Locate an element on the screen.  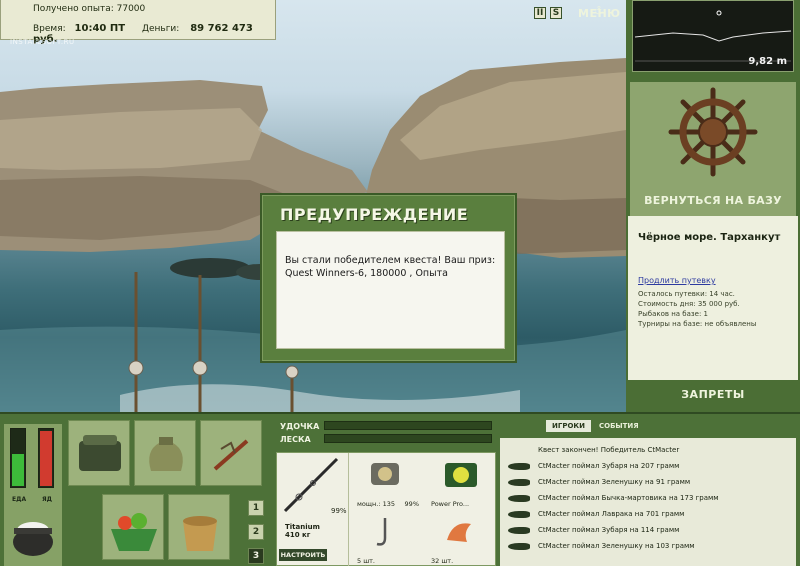
vegetable-basket-icon is located at coordinates (134, 532).